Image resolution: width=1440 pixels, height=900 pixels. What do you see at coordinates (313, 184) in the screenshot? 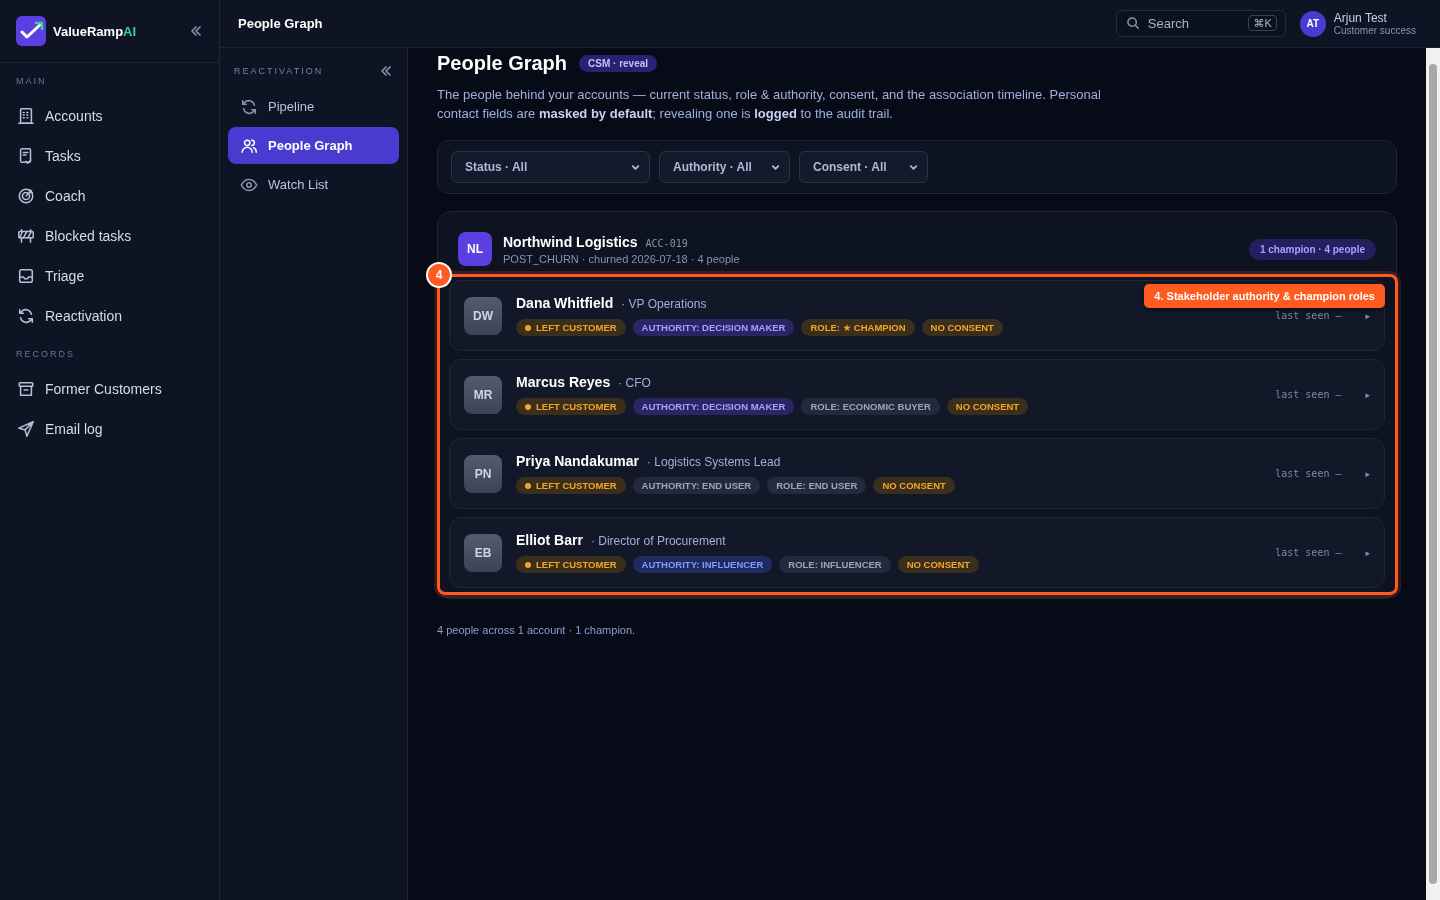
I see `nav-item: Watch List` at bounding box center [313, 184].